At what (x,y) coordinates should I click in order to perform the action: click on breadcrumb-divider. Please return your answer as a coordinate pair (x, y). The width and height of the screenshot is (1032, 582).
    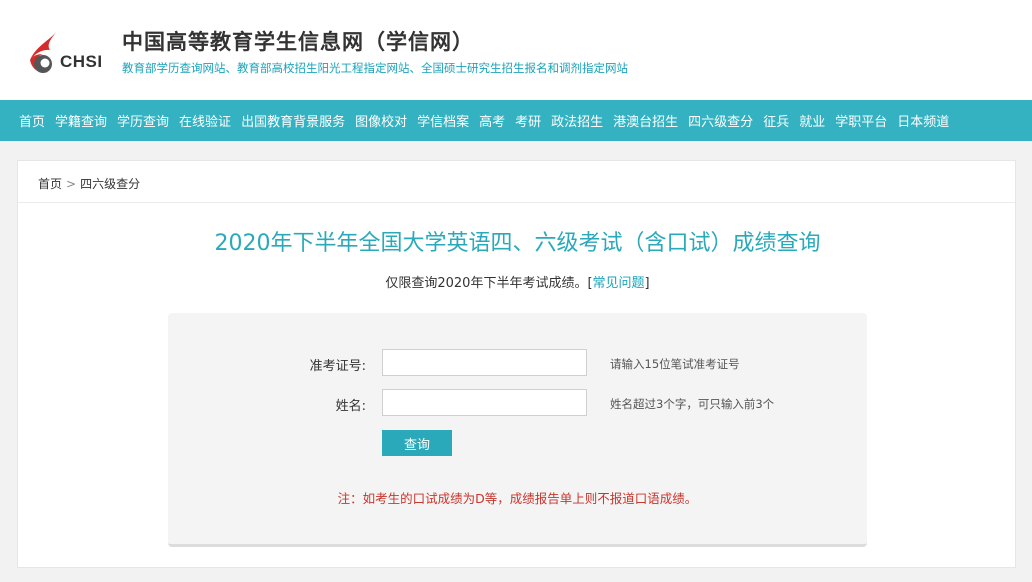
    Looking at the image, I should click on (516, 202).